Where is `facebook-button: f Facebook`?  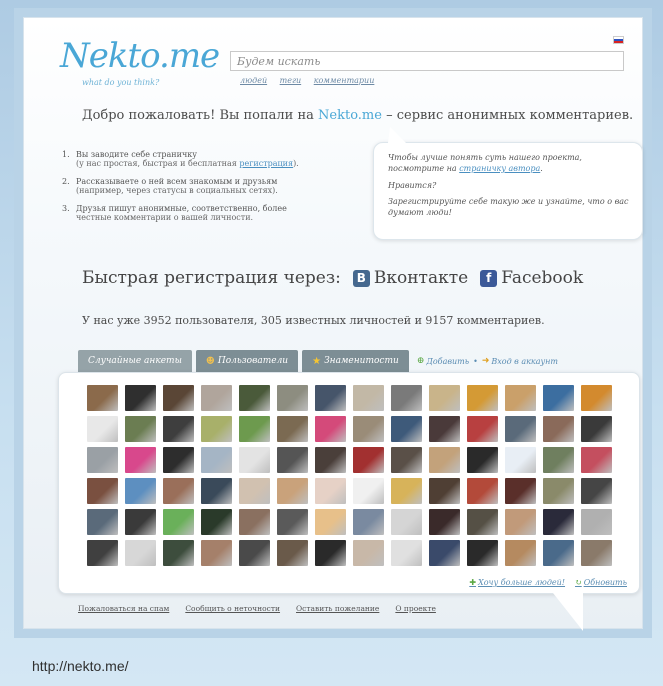 facebook-button: f Facebook is located at coordinates (531, 278).